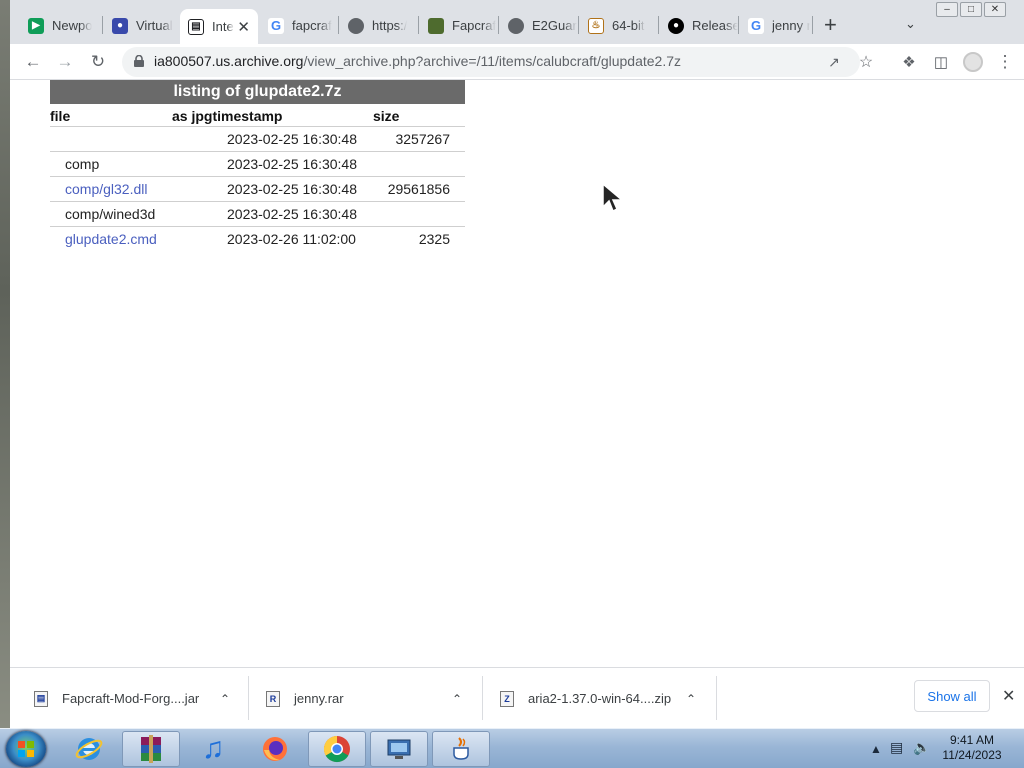 This screenshot has width=1024, height=768. Describe the element at coordinates (299, 25) in the screenshot. I see `tab-fapcraft-search: G fapcraf` at that location.